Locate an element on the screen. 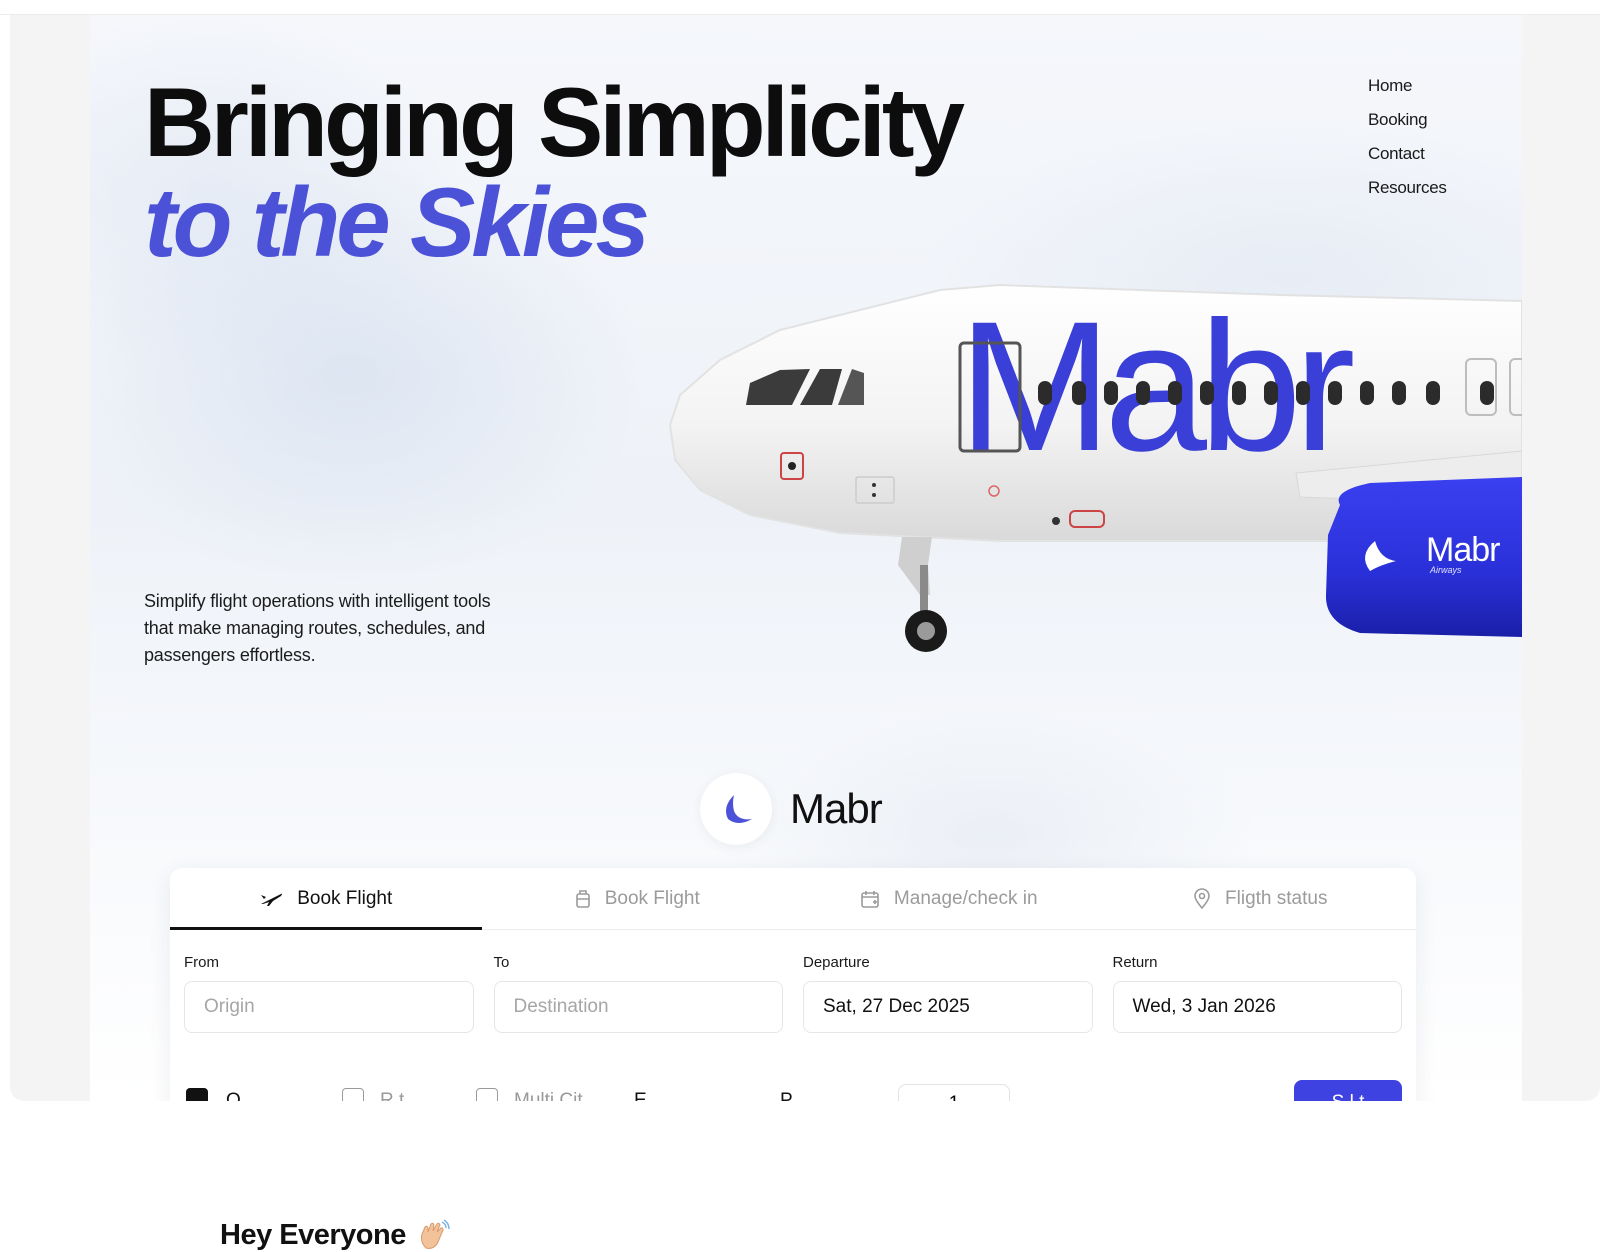 This screenshot has width=1600, height=1252. from-field-group: From is located at coordinates (329, 993).